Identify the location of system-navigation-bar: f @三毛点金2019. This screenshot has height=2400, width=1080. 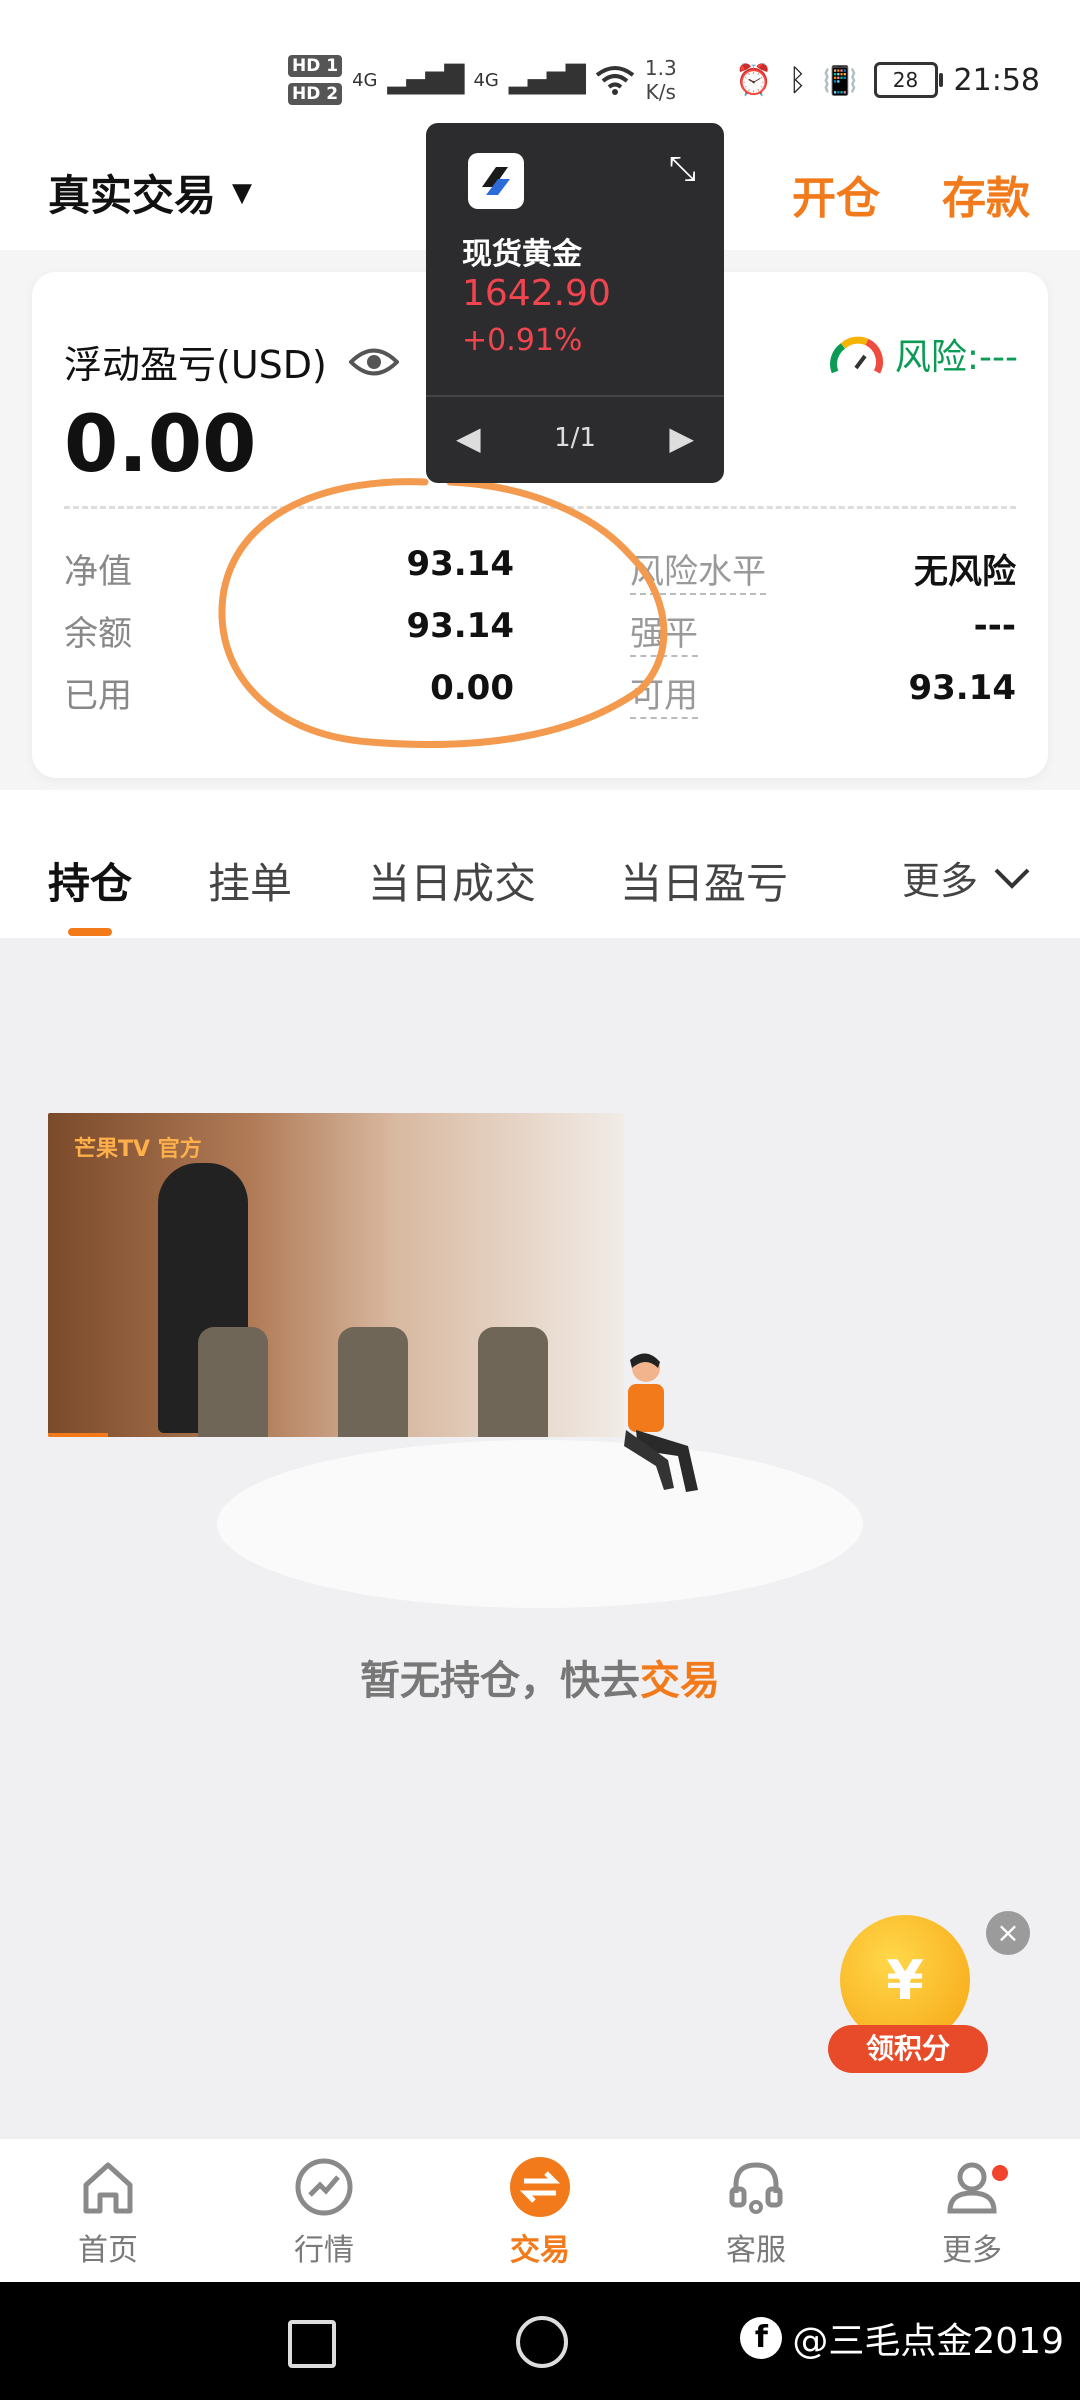
(540, 2341).